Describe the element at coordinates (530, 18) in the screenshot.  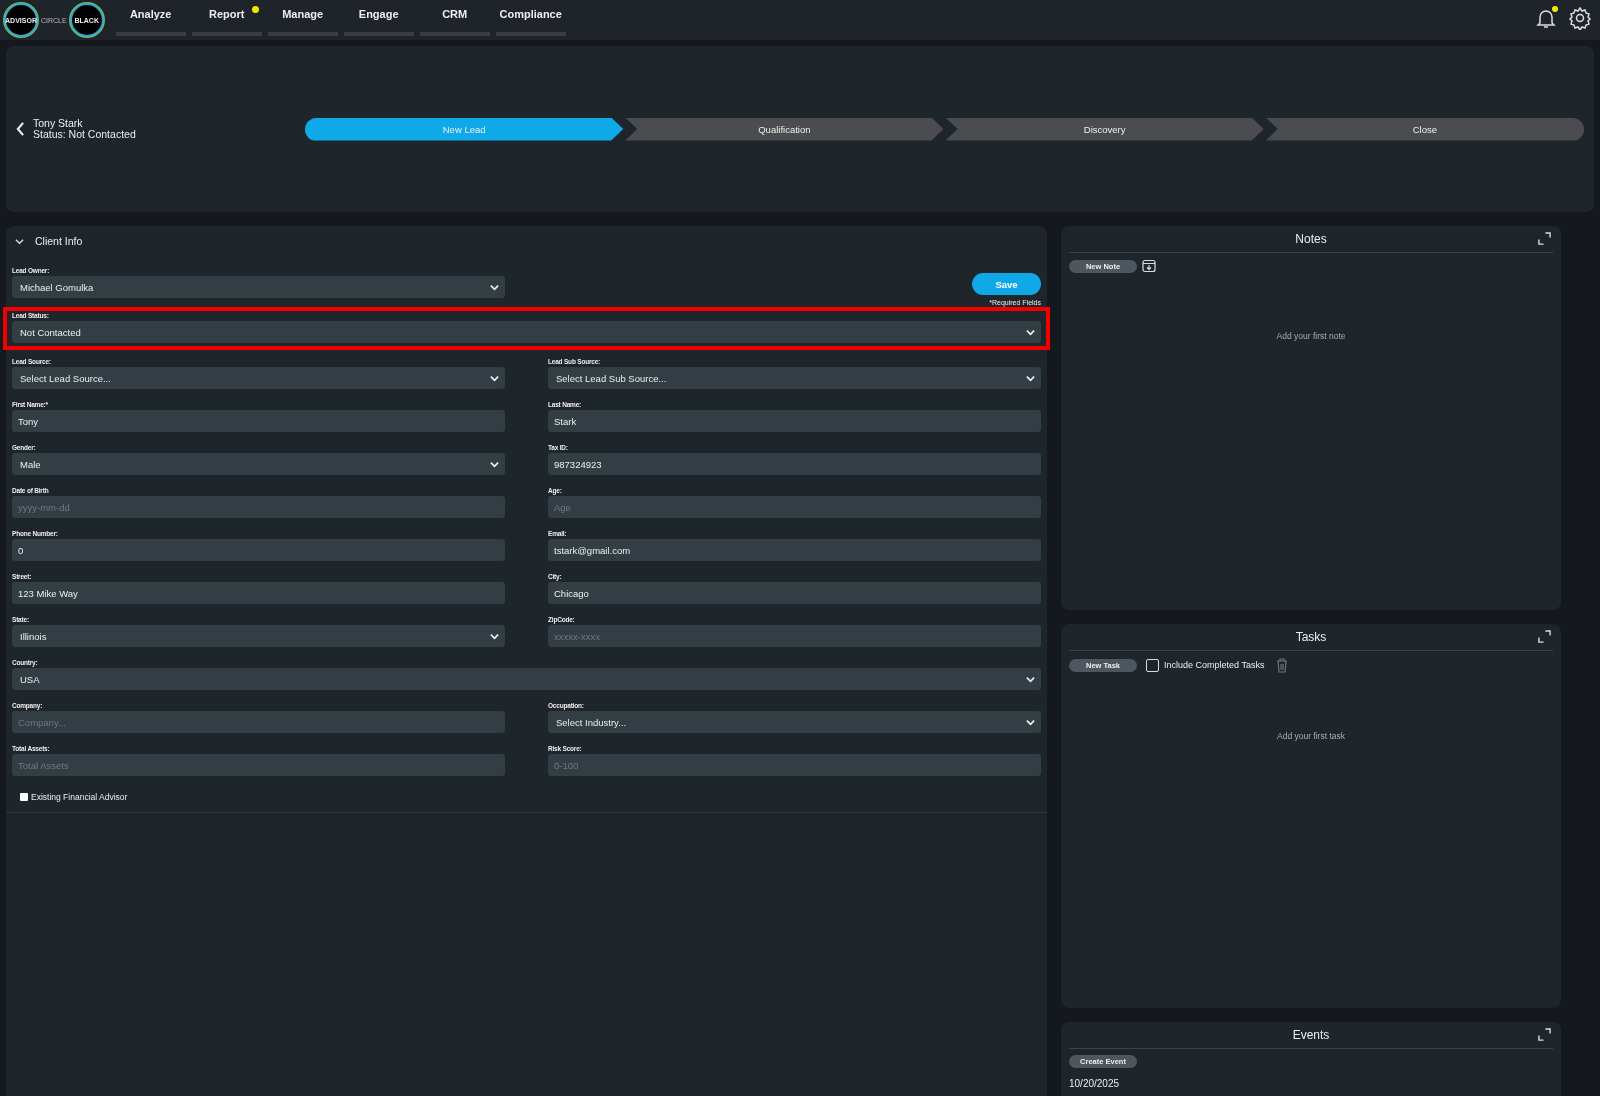
I see `nav-tab: Compliance` at that location.